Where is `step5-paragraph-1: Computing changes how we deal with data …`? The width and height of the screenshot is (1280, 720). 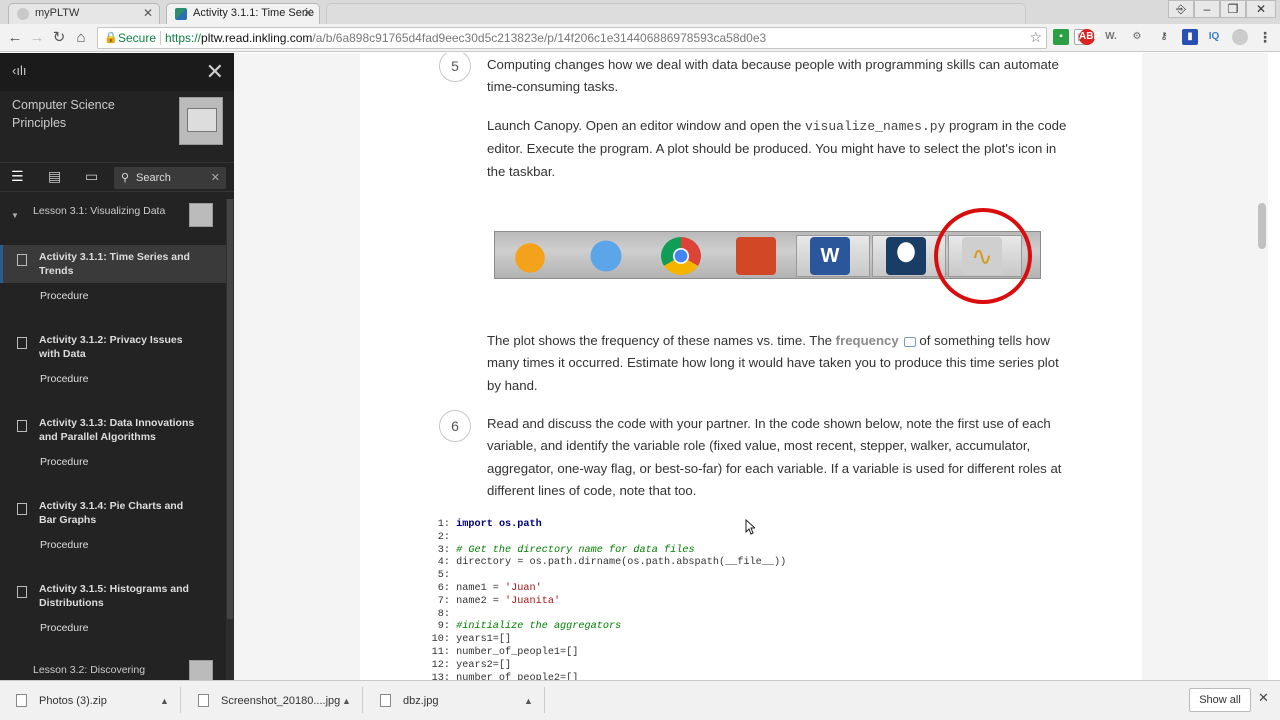
step5-paragraph-1: Computing changes how we deal with data … is located at coordinates (773, 76).